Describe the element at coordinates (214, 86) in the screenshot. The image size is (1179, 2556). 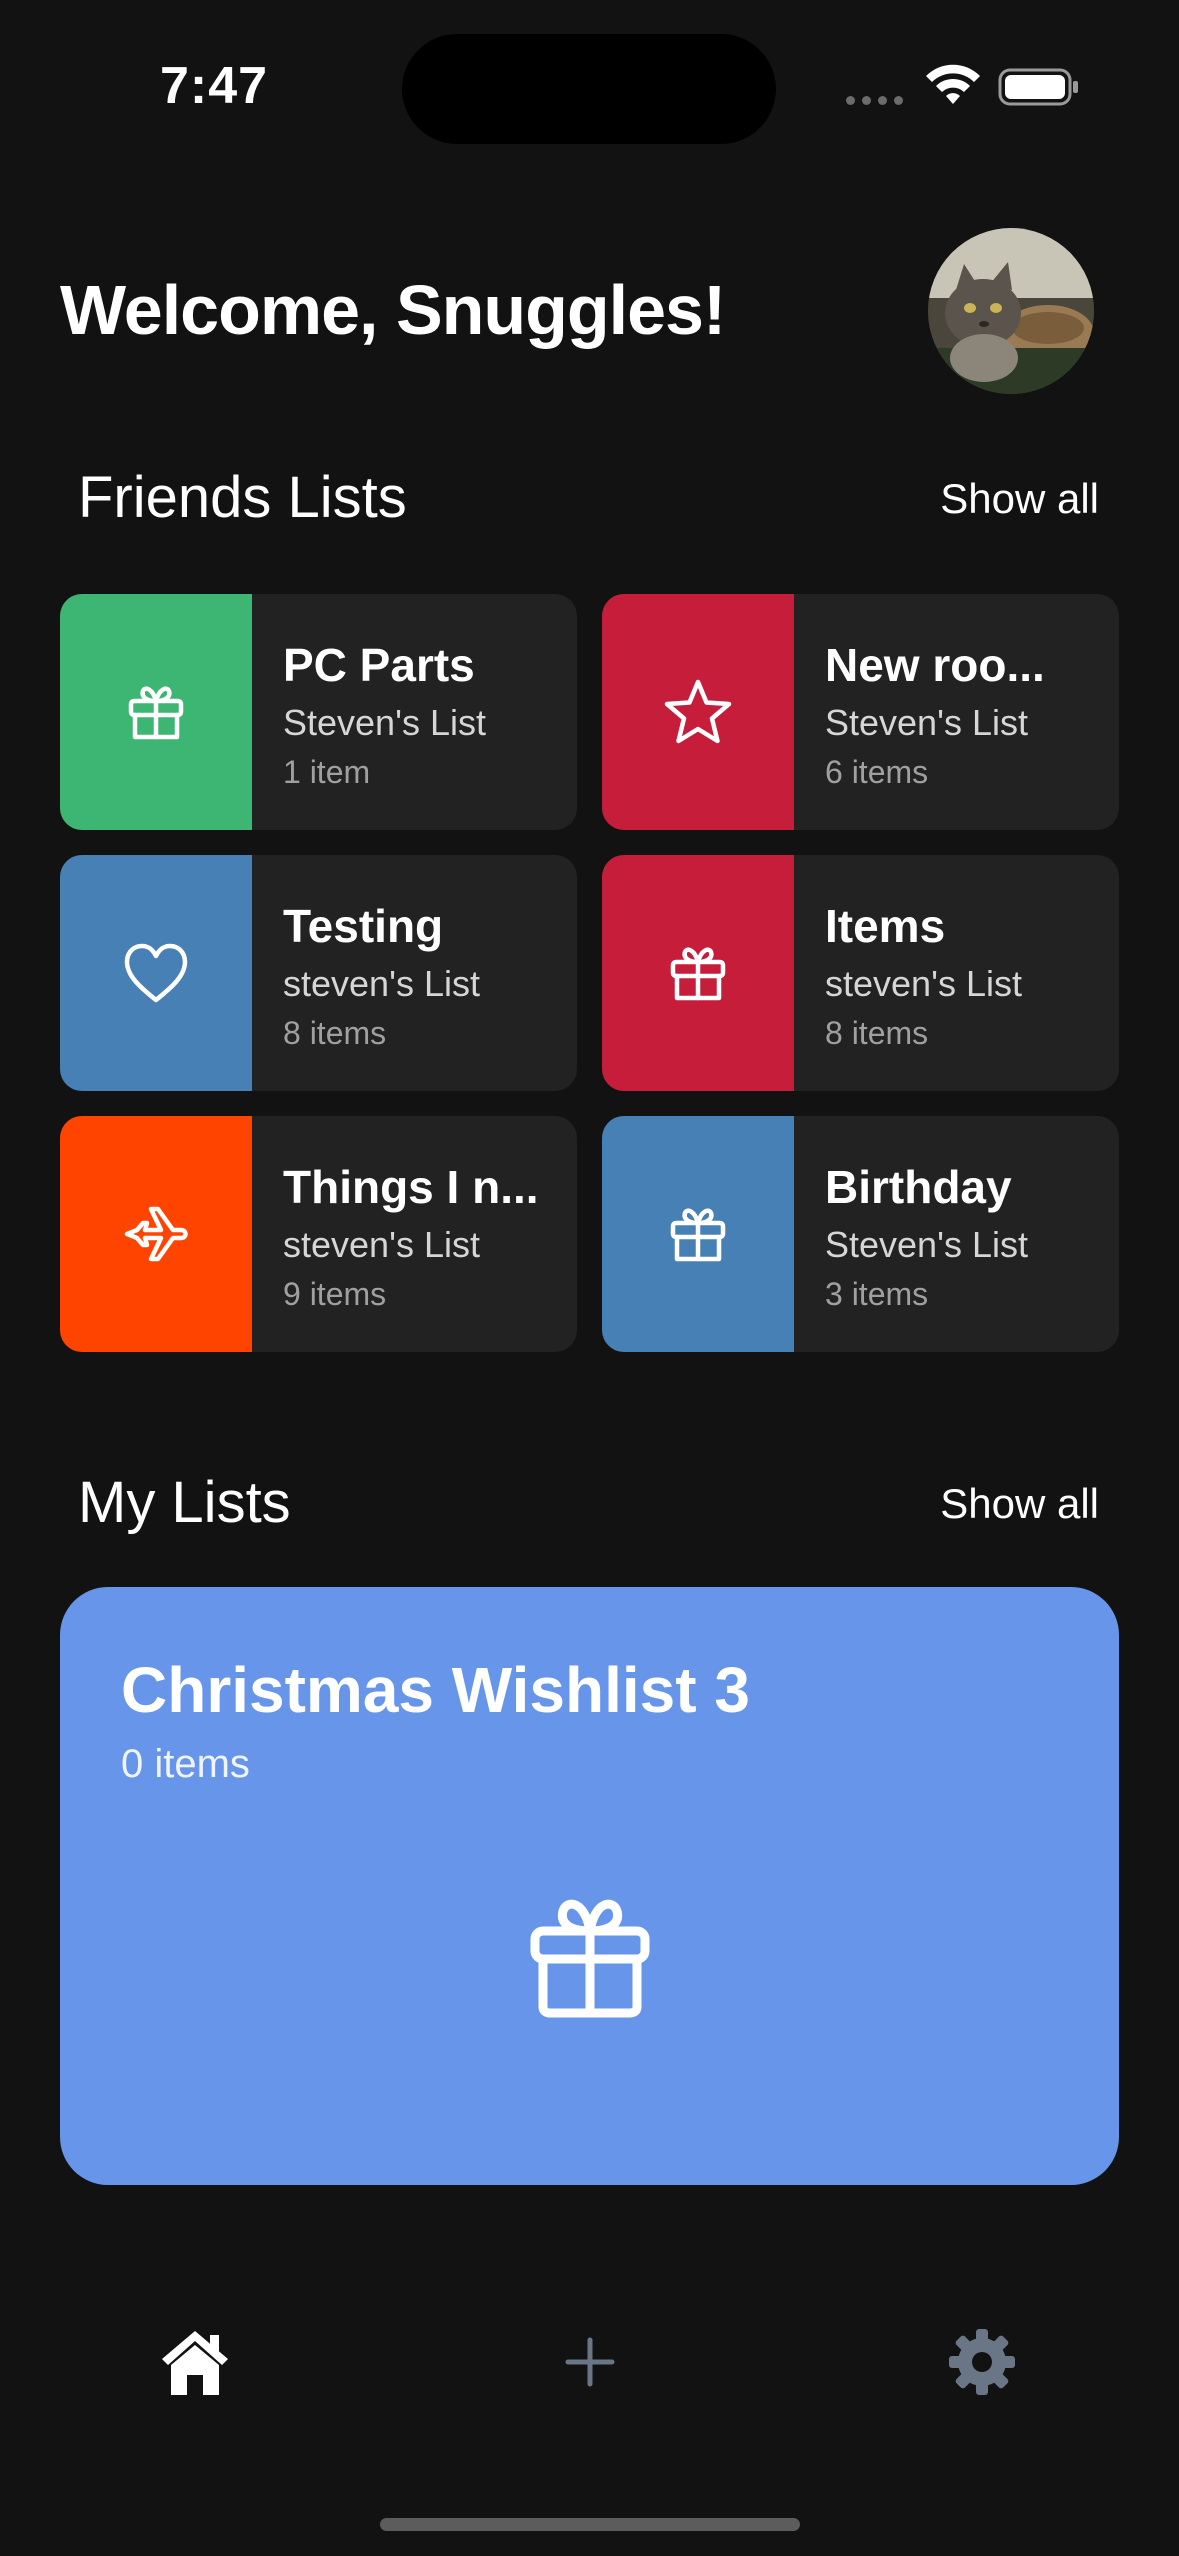
I see `status-time: 7:47` at that location.